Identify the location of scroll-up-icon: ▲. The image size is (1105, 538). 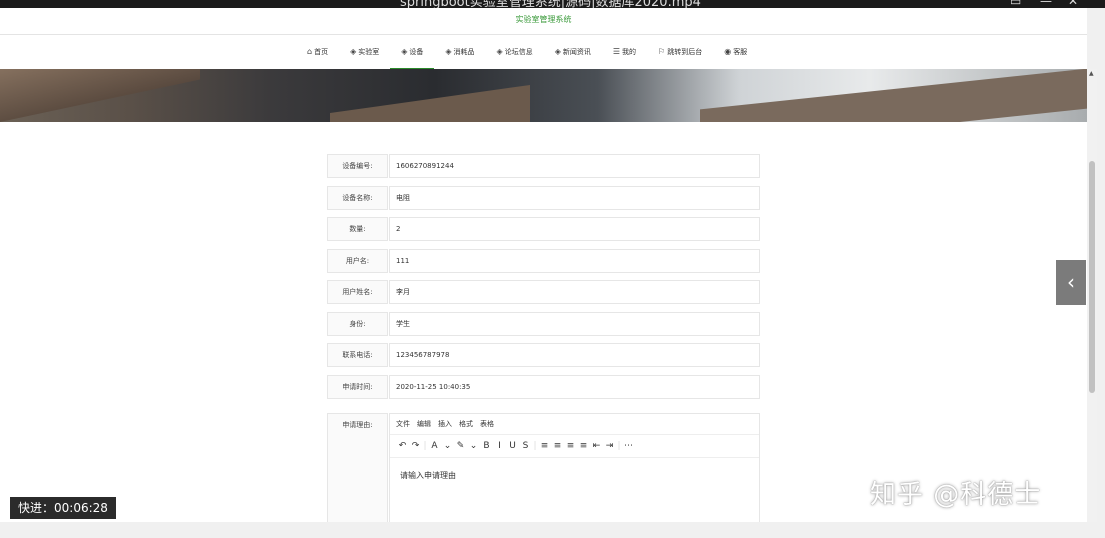
(1091, 73).